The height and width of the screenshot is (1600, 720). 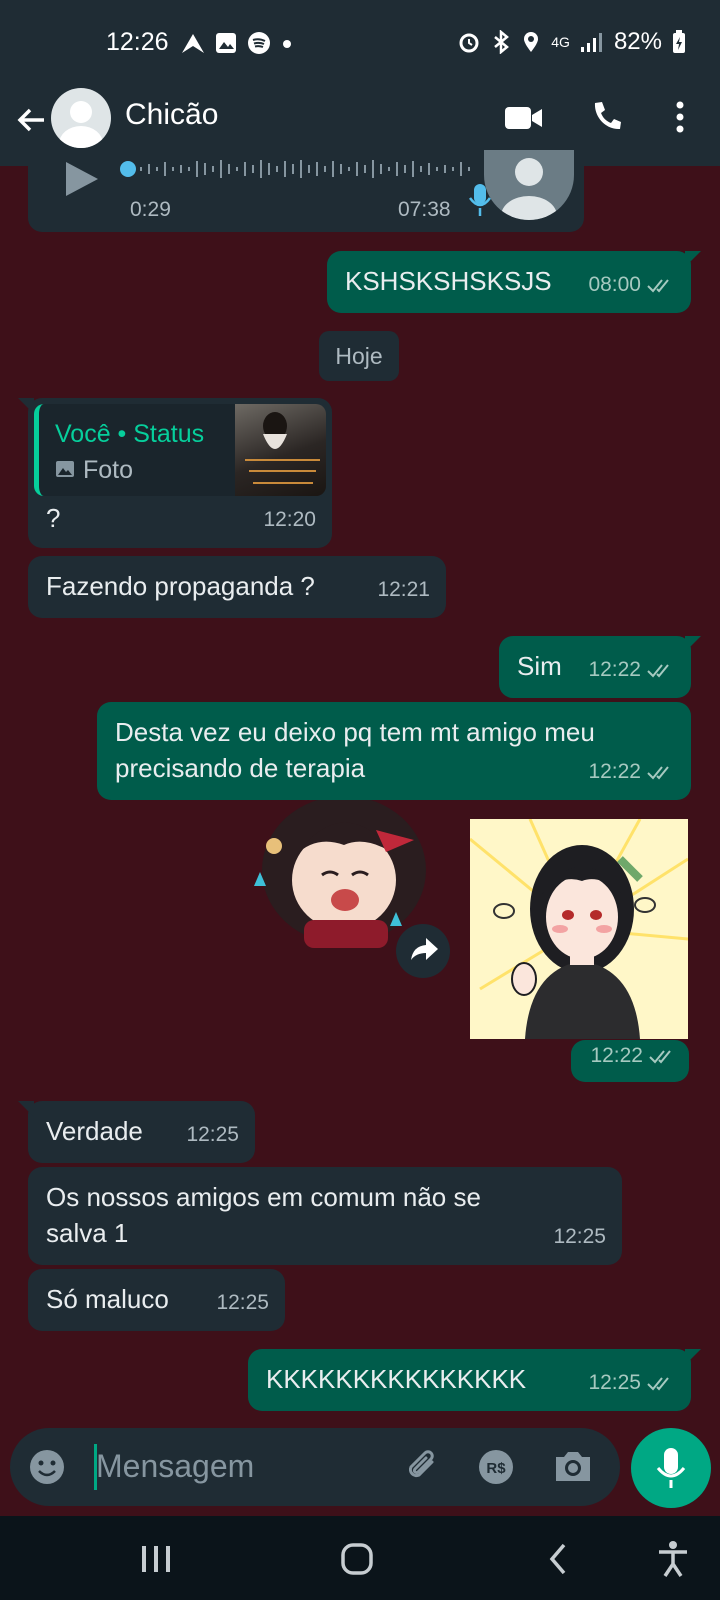 What do you see at coordinates (424, 209) in the screenshot?
I see `voice-time: 07:38` at bounding box center [424, 209].